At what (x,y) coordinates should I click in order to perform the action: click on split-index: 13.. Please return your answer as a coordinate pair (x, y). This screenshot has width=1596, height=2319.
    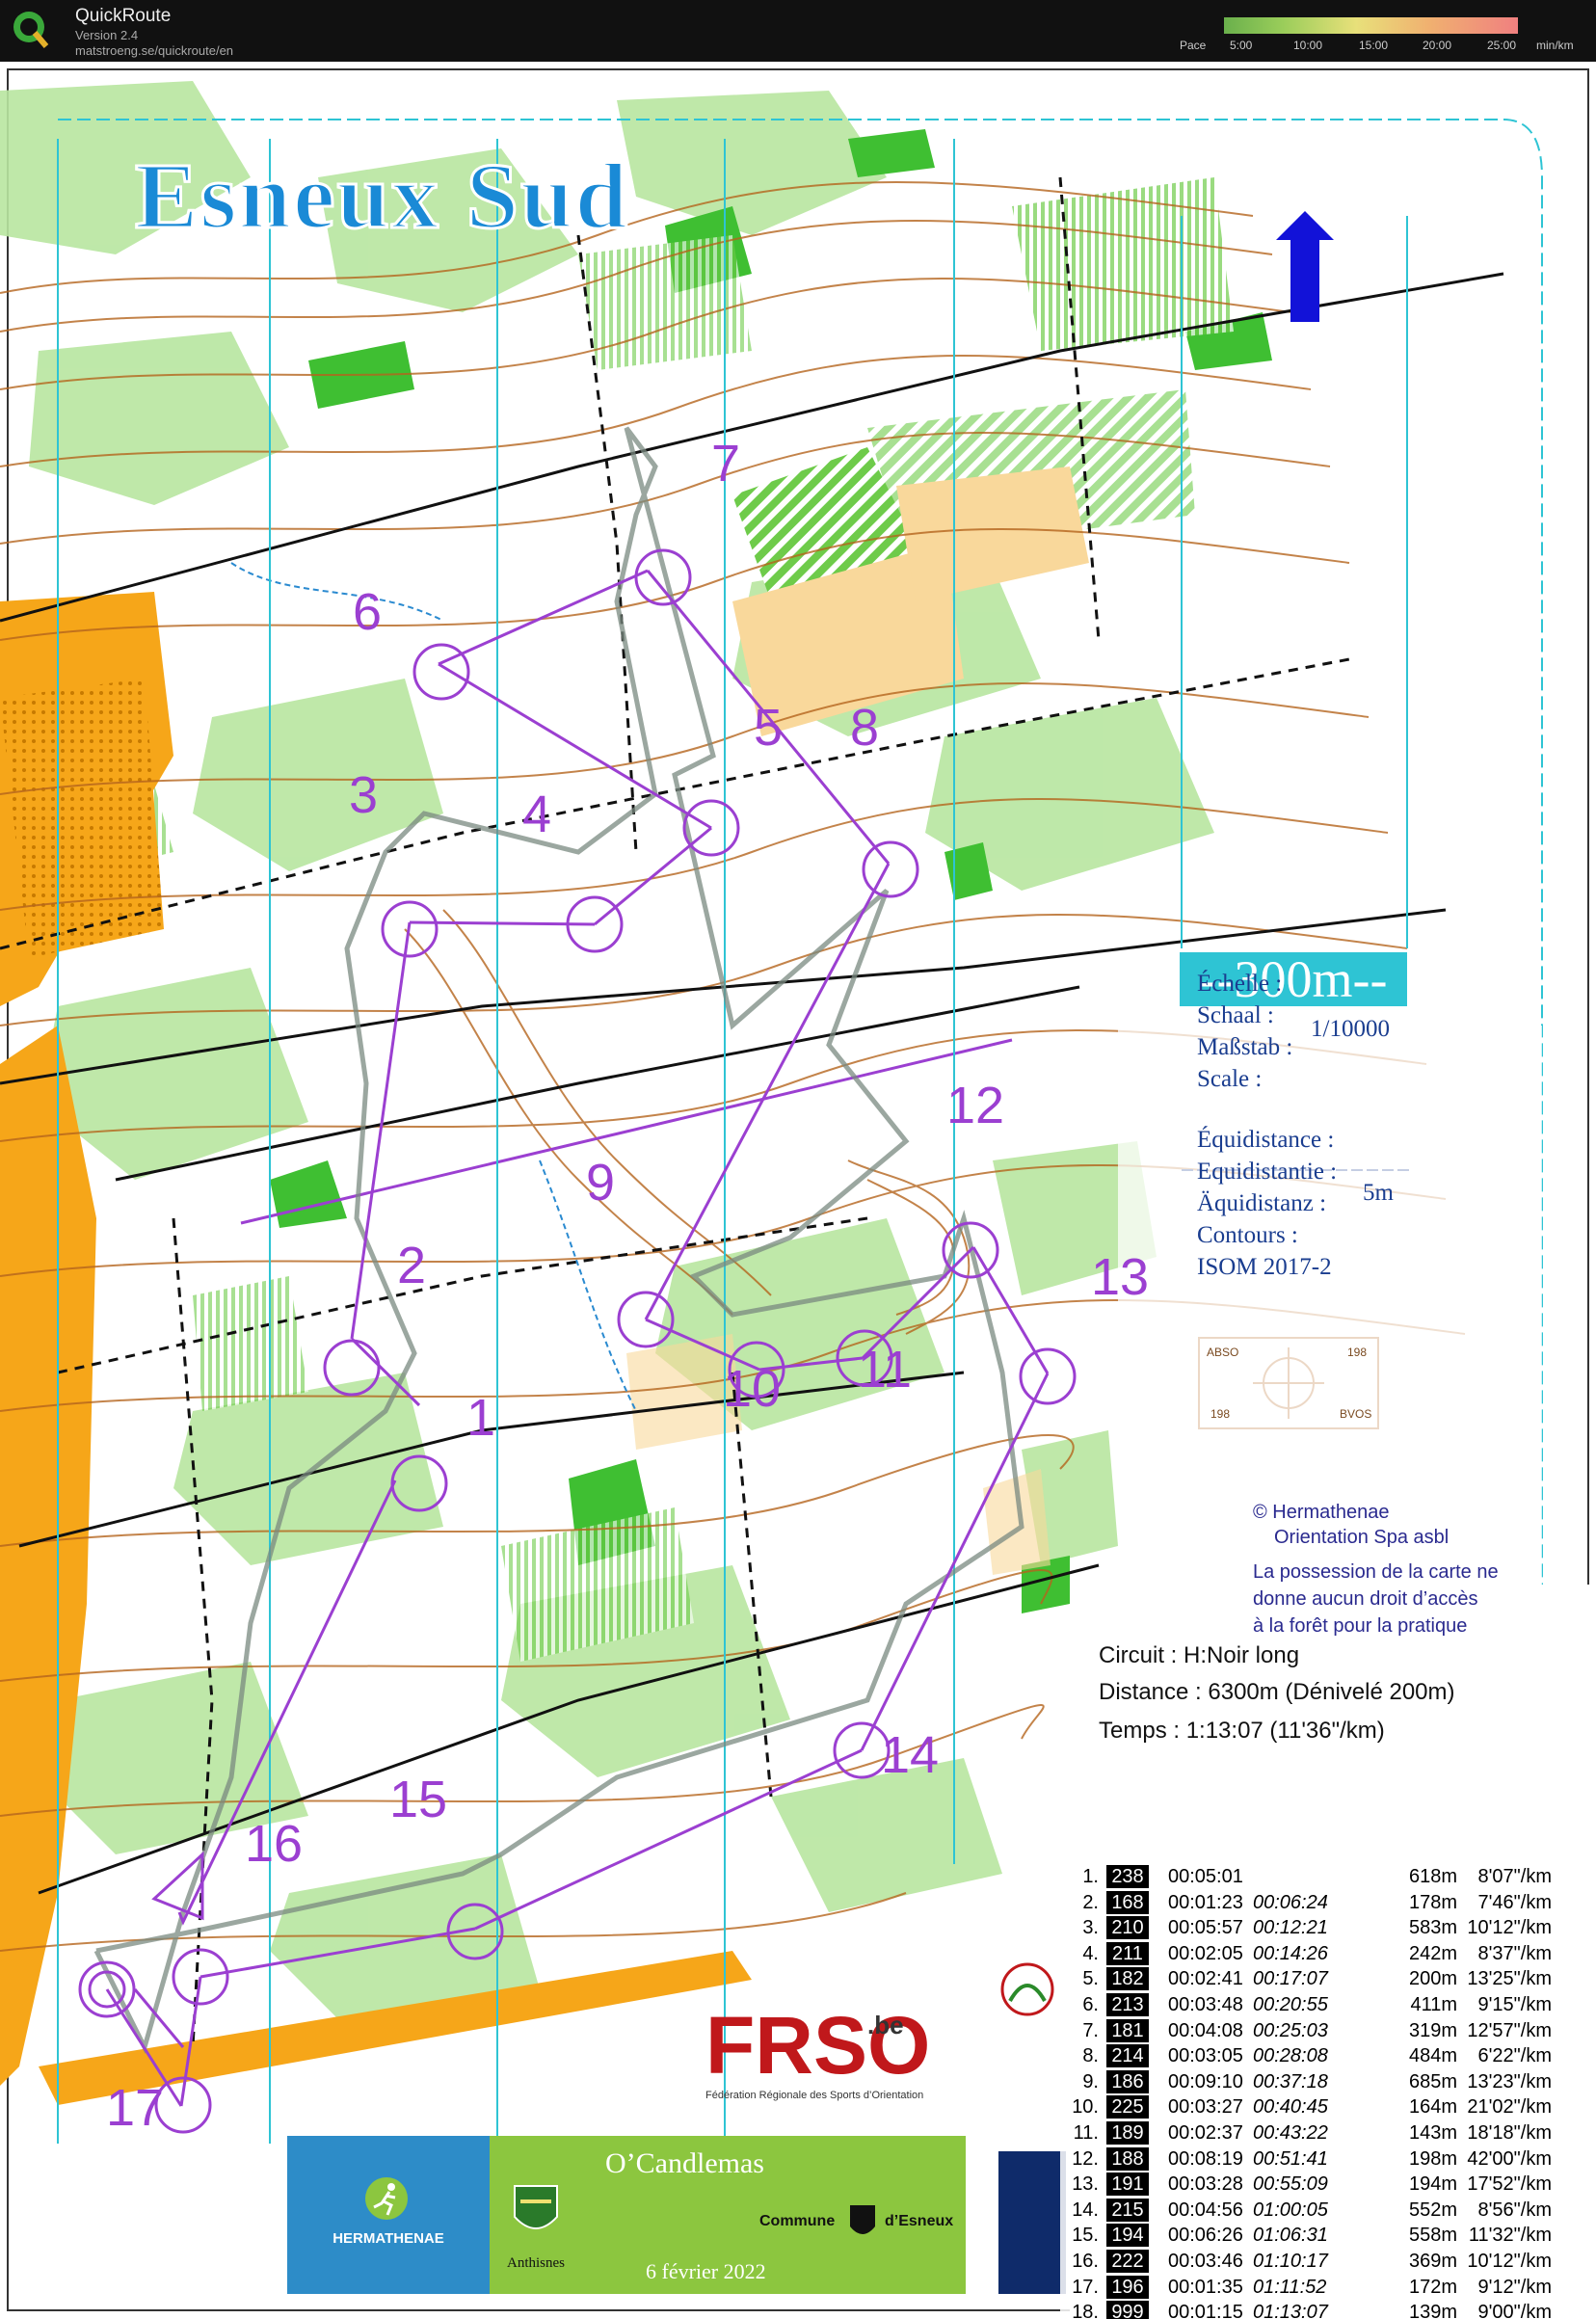
    Looking at the image, I should click on (1085, 2184).